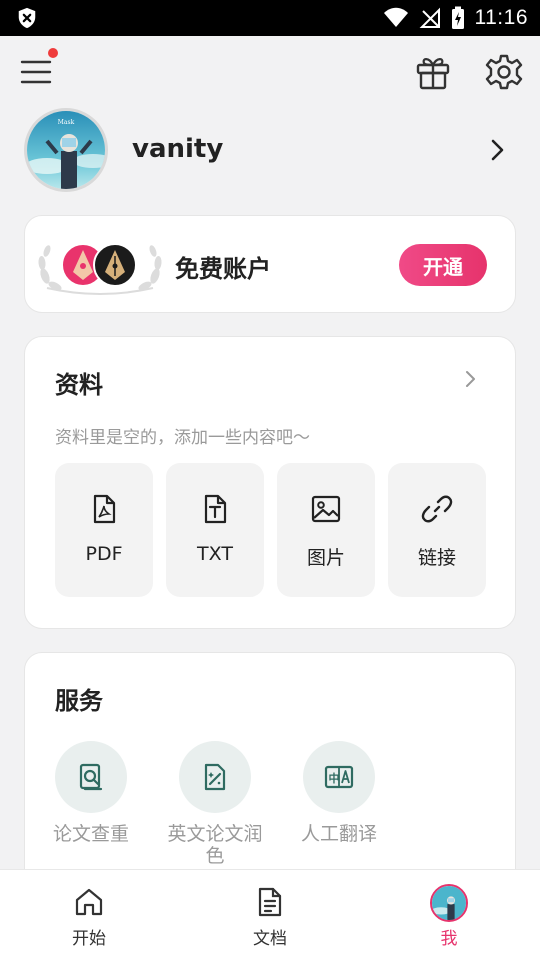  I want to click on service-label: 人工翻译, so click(338, 834).